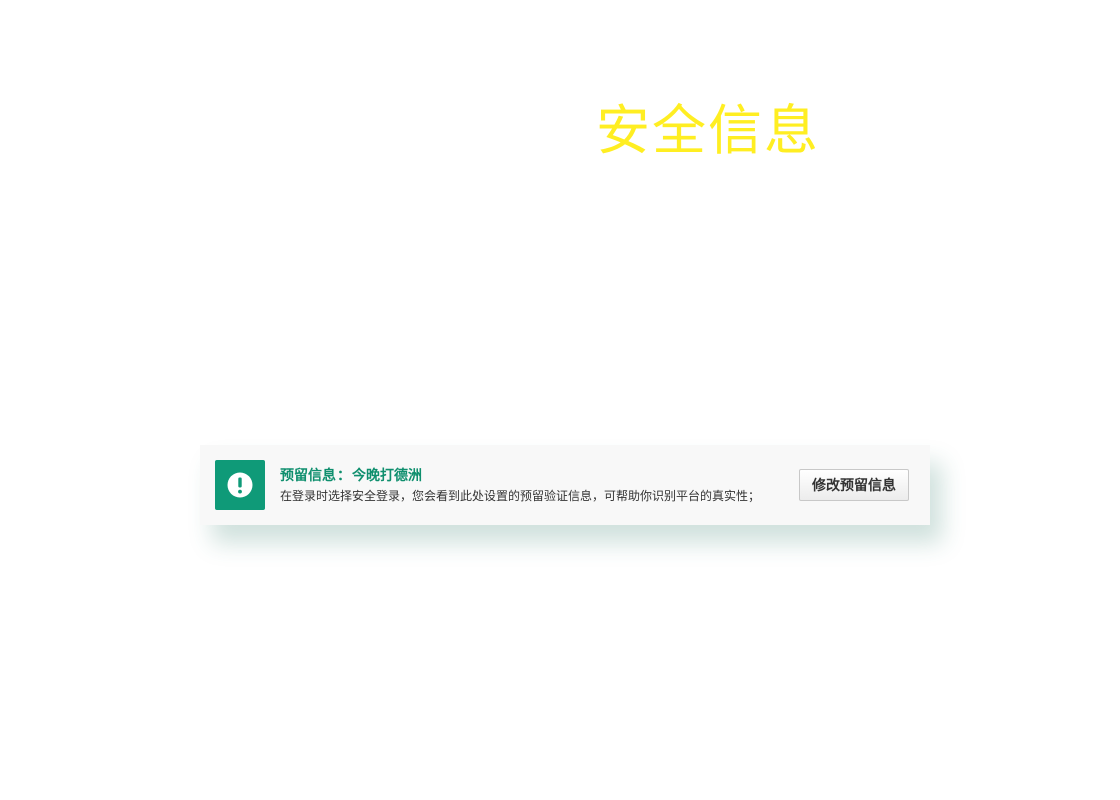 Image resolution: width=1120 pixels, height=800 pixels. What do you see at coordinates (520, 496) in the screenshot?
I see `reserved-info-description: 在登录时选择安全登录，您会看到此处设置的预留验证信息，可帮助你识别平台的真实性；` at bounding box center [520, 496].